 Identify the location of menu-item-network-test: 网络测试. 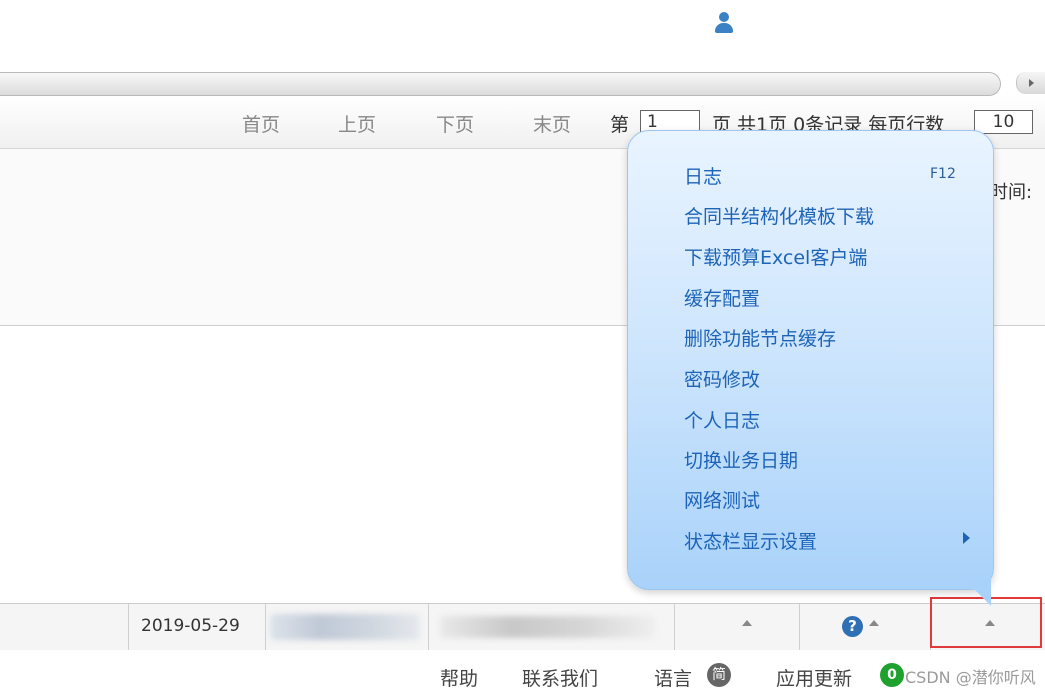
(722, 499).